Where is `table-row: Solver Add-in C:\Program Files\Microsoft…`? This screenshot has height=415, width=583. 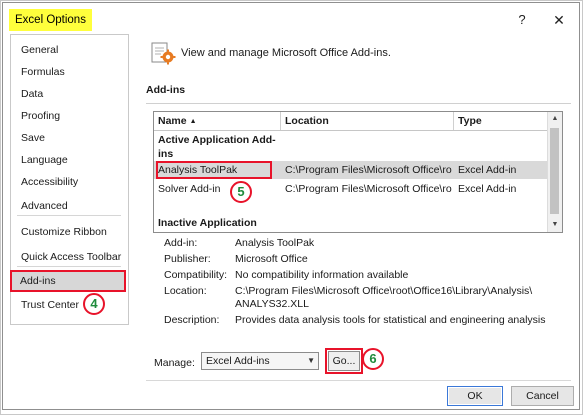 table-row: Solver Add-in C:\Program Files\Microsoft… is located at coordinates (350, 189).